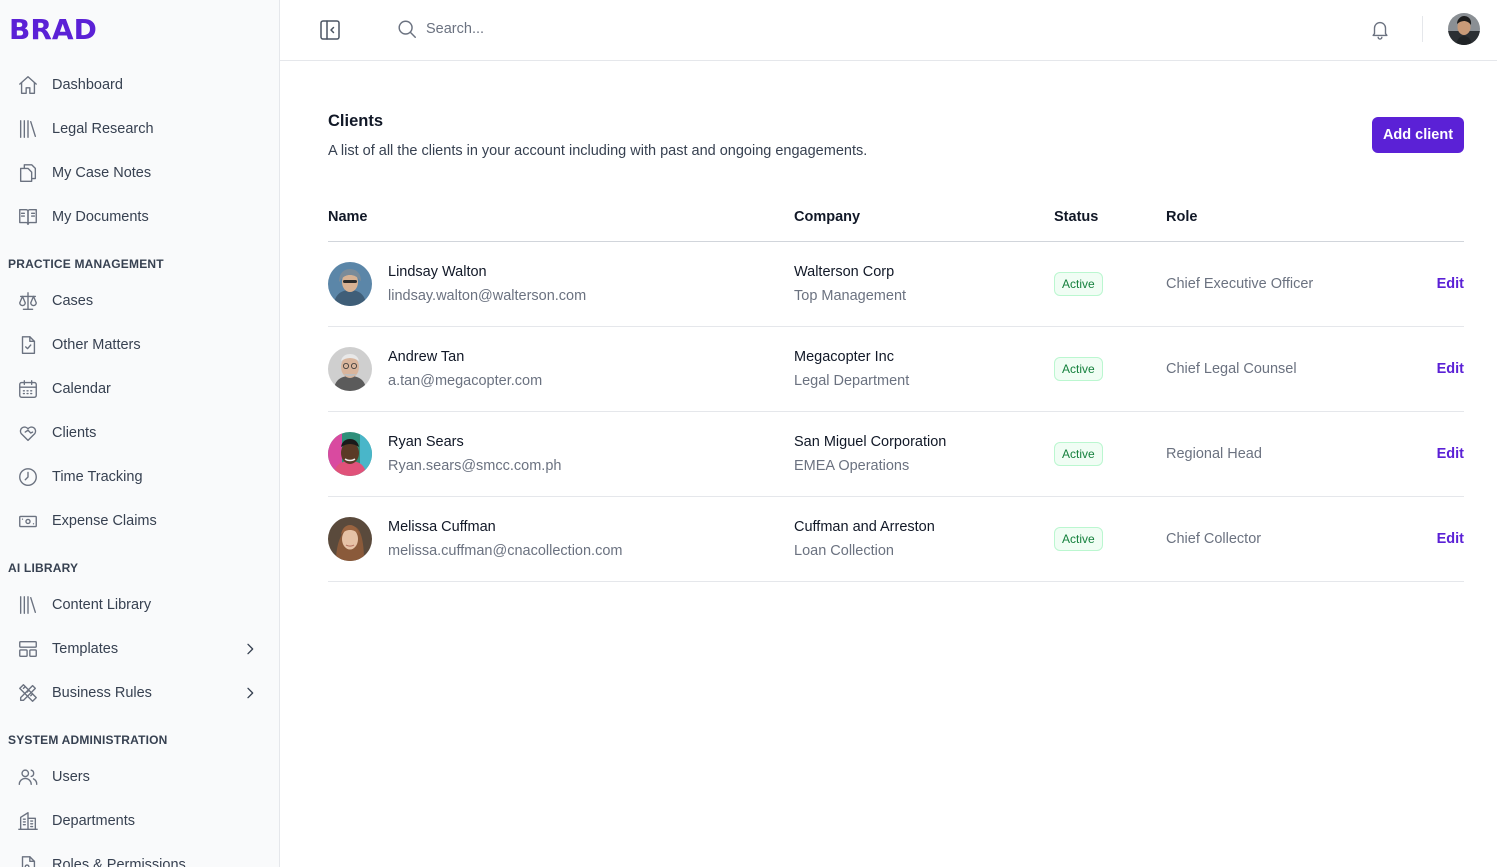  Describe the element at coordinates (330, 30) in the screenshot. I see `sidebar-toggle-icon` at that location.